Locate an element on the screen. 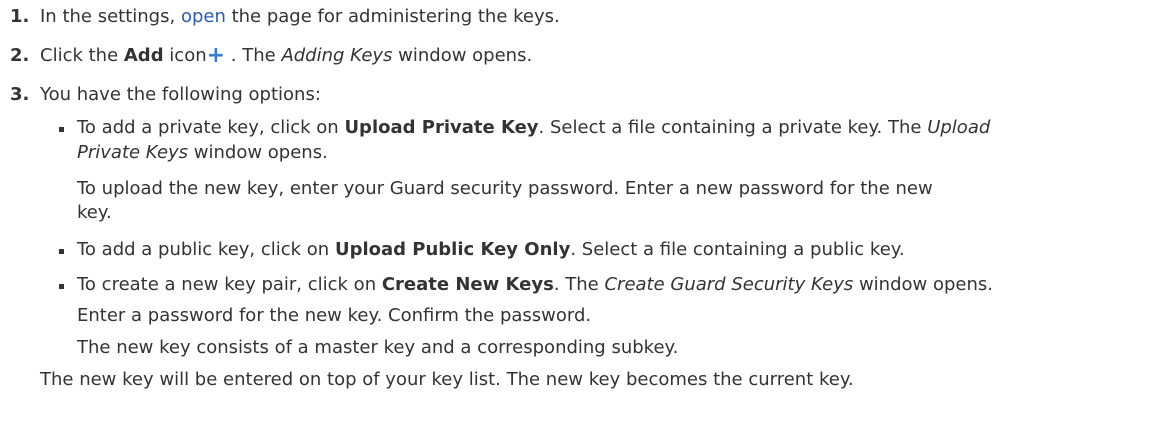 The width and height of the screenshot is (1159, 427). upload-public-key-label: Upload Public Key Only is located at coordinates (452, 249).